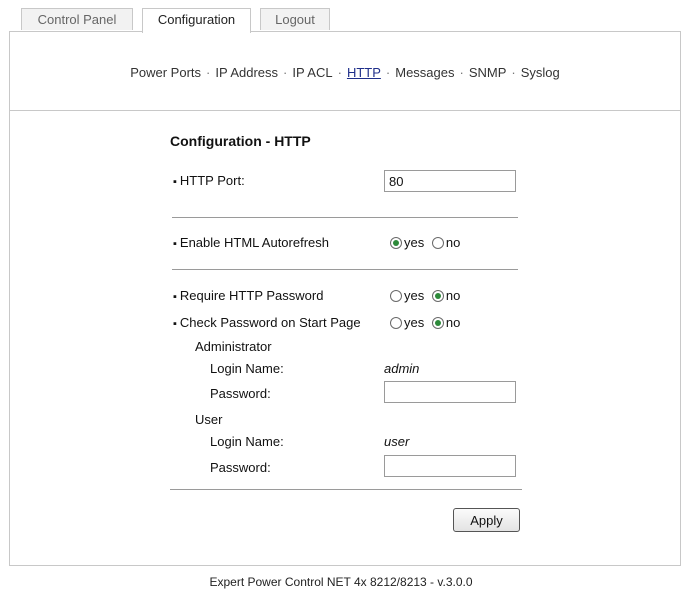 The image size is (682, 596). Describe the element at coordinates (396, 243) in the screenshot. I see `autorefresh-yes-radio` at that location.